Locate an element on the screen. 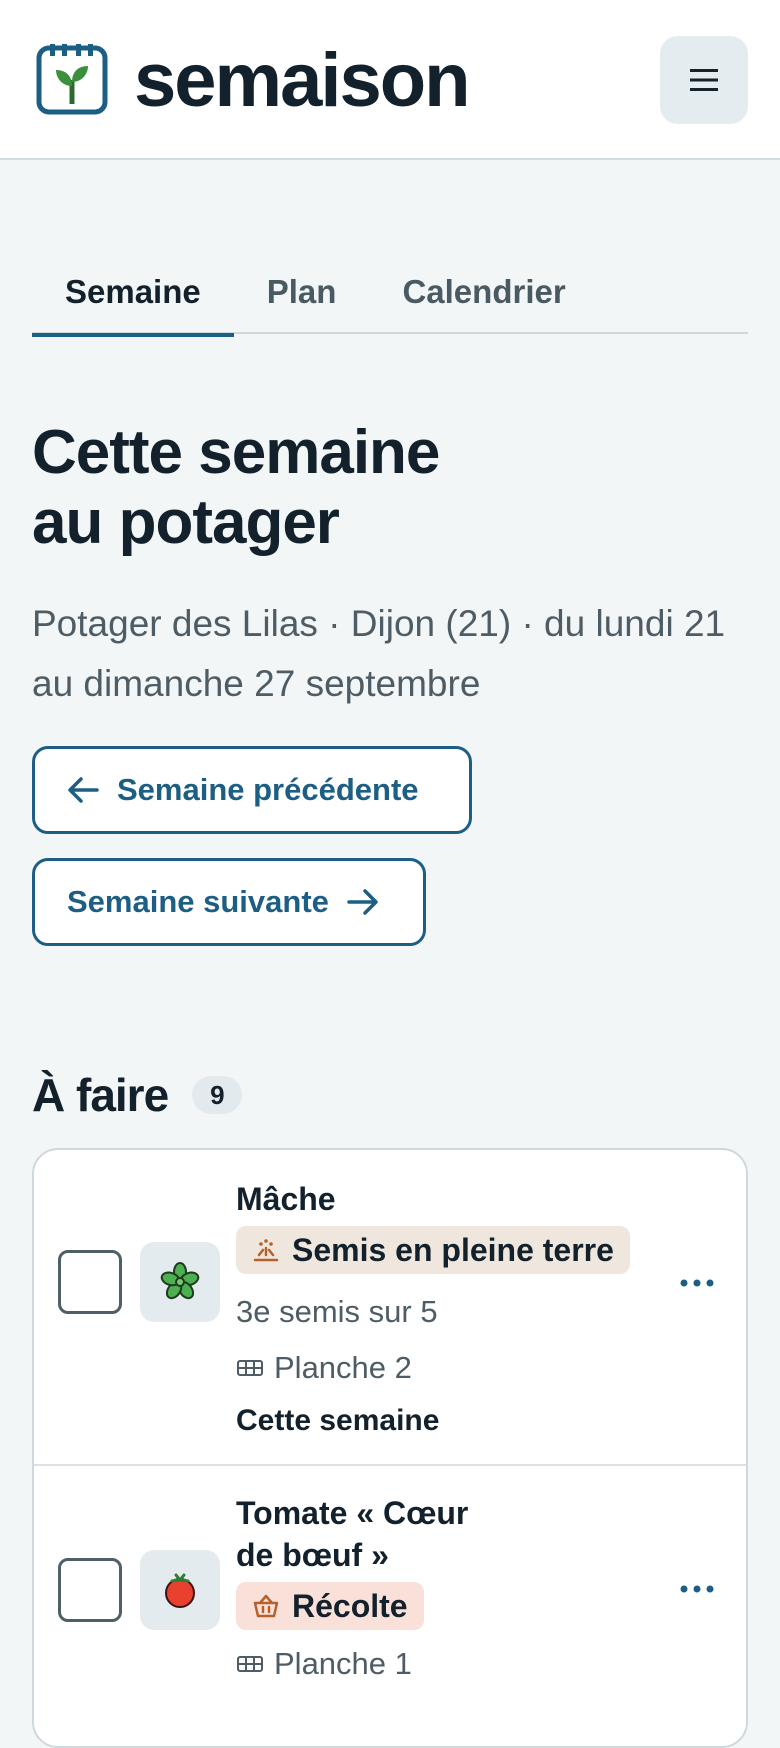 The height and width of the screenshot is (1748, 780). task-crop-name-line1: Tomate « Cœur is located at coordinates (352, 1513).